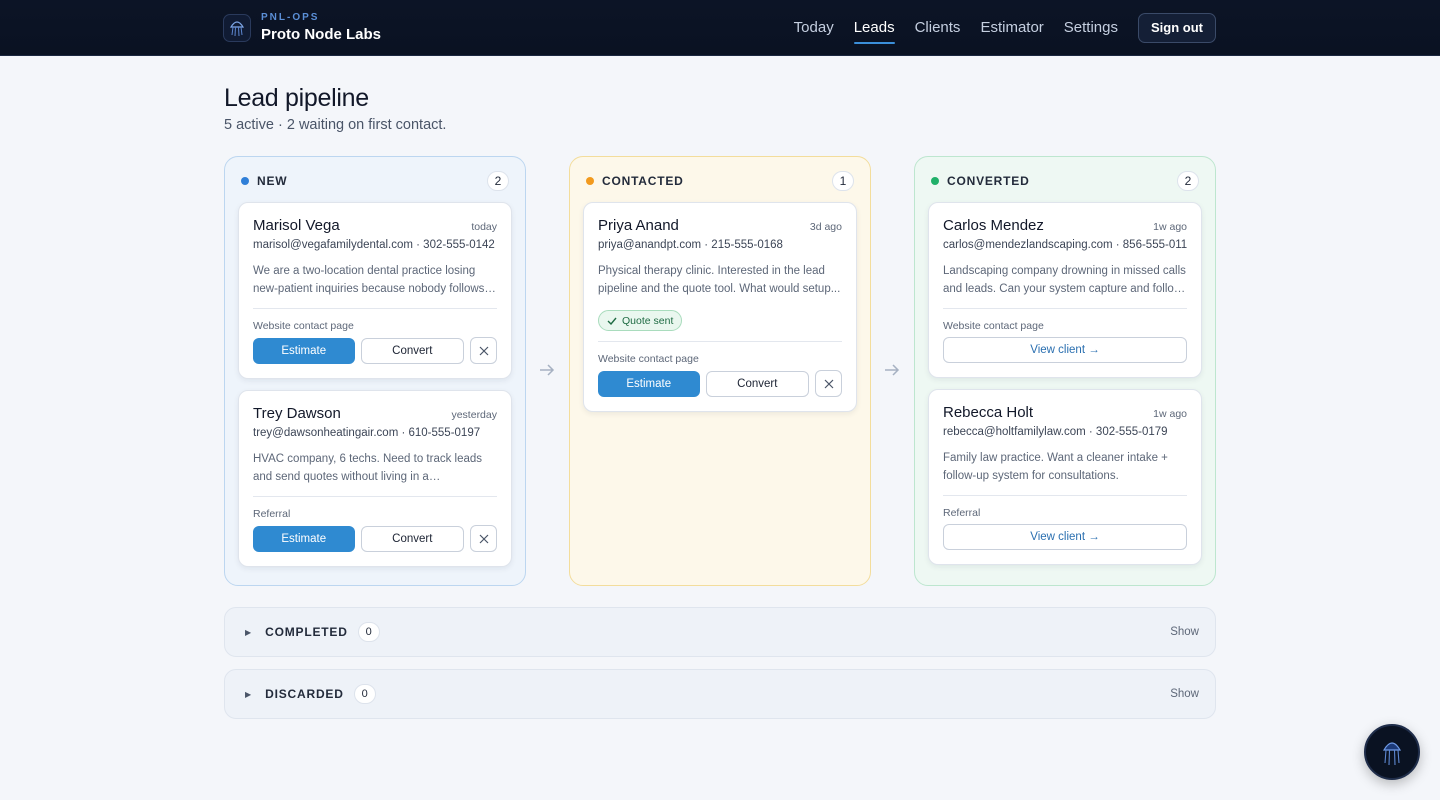 This screenshot has width=1440, height=800. Describe the element at coordinates (1065, 181) in the screenshot. I see `column-header: CONVERTED 2` at that location.